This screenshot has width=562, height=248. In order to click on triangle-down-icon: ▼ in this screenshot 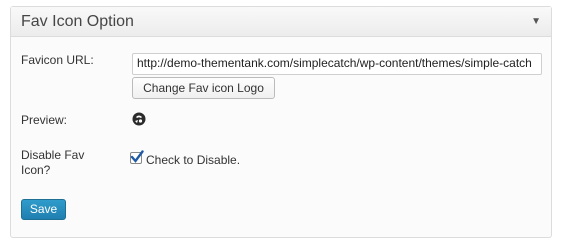, I will do `click(536, 21)`.